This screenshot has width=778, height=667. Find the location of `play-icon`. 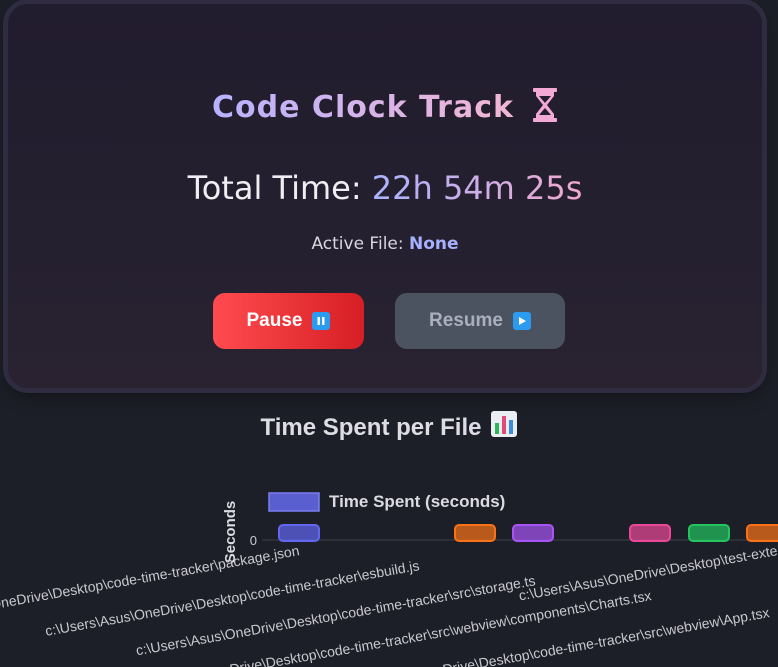

play-icon is located at coordinates (521, 321).